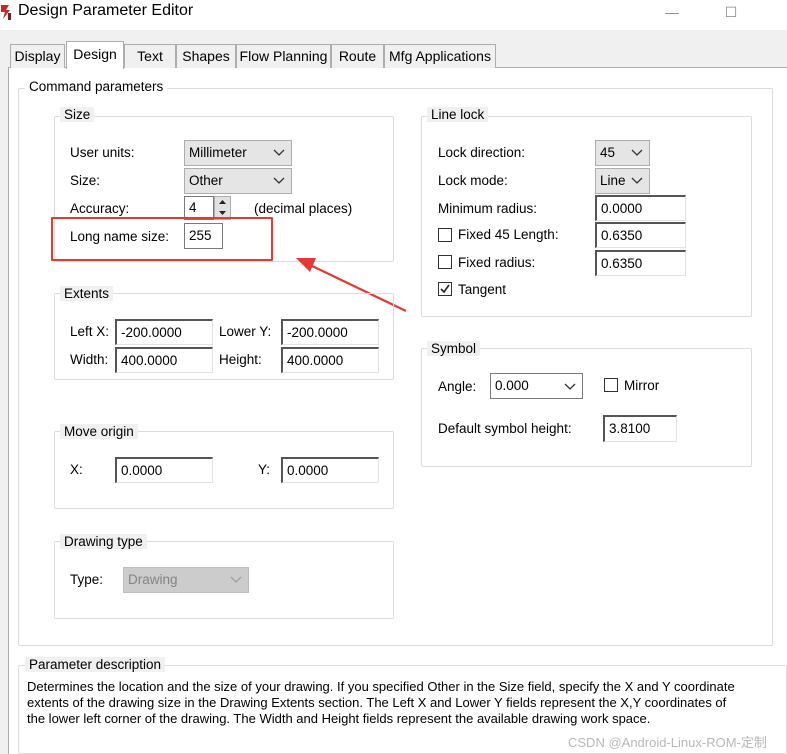 Image resolution: width=787 pixels, height=754 pixels. I want to click on angle-label: Angle:, so click(457, 386).